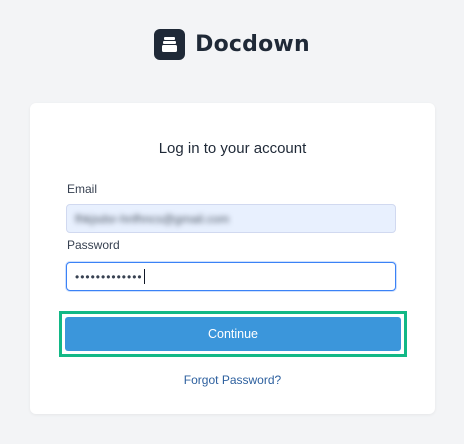  I want to click on text-caret, so click(144, 276).